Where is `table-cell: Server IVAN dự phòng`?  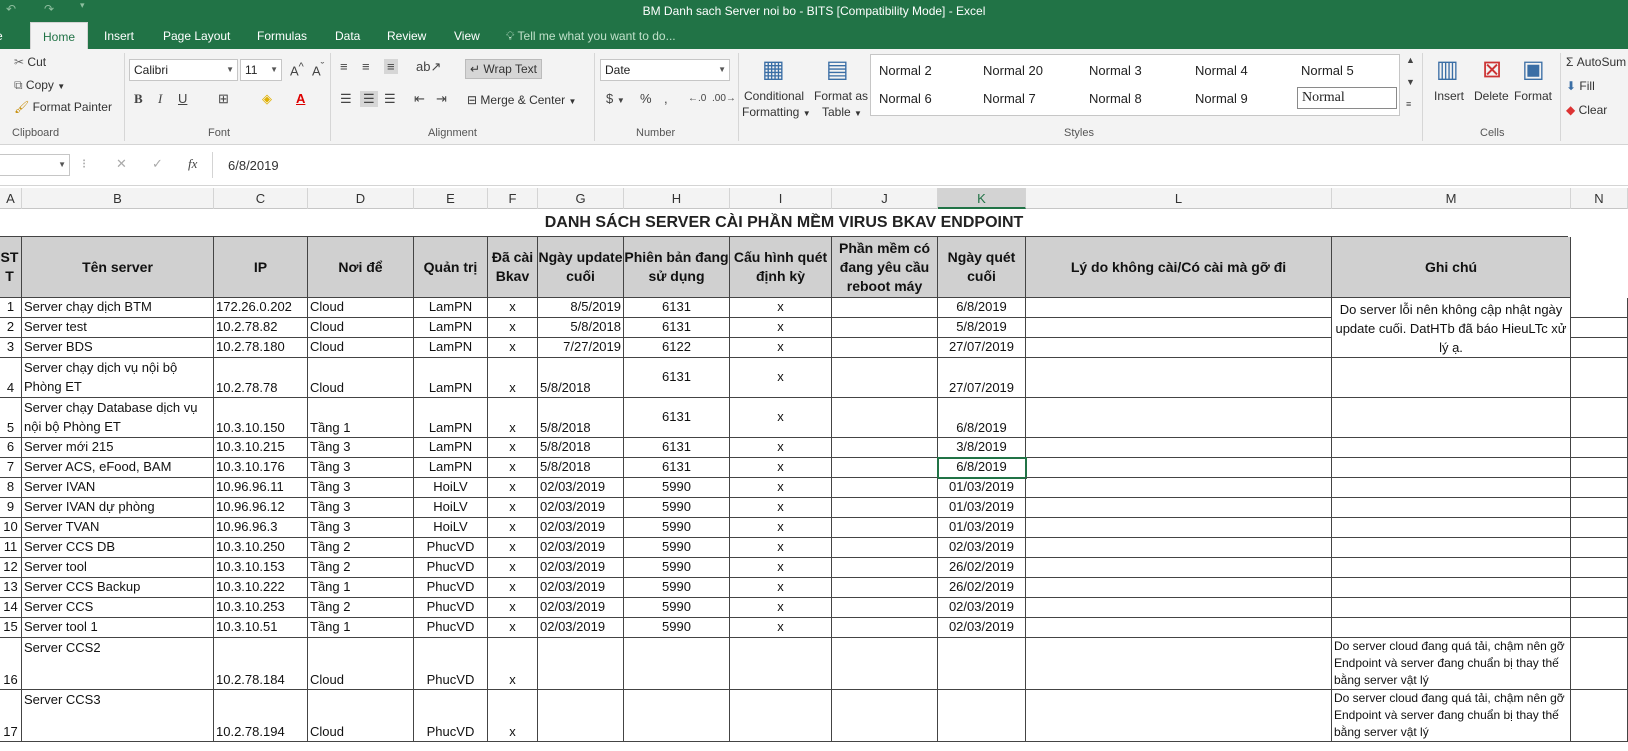
table-cell: Server IVAN dự phòng is located at coordinates (118, 508).